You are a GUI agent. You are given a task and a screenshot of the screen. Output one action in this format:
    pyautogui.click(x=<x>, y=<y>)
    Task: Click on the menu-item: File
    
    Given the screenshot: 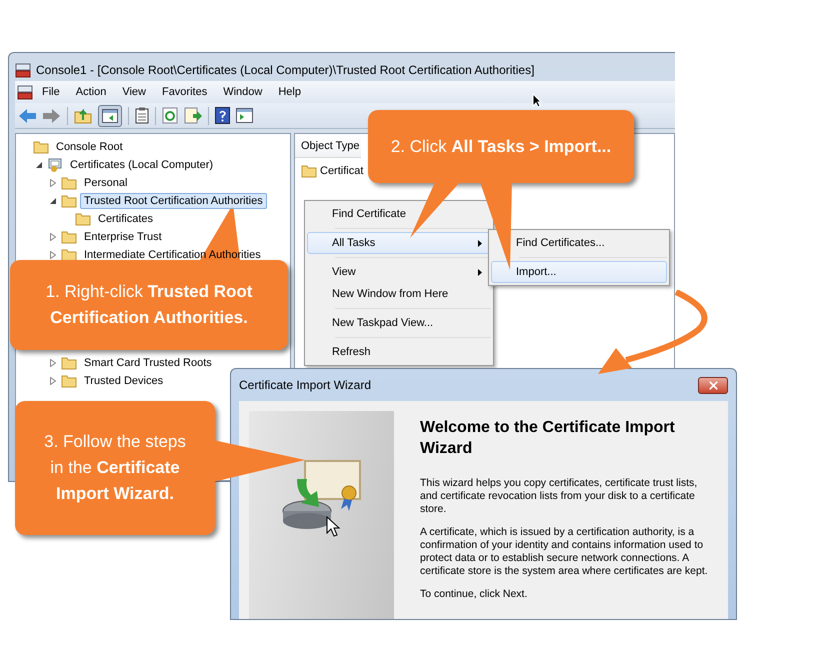 What is the action you would take?
    pyautogui.click(x=51, y=92)
    